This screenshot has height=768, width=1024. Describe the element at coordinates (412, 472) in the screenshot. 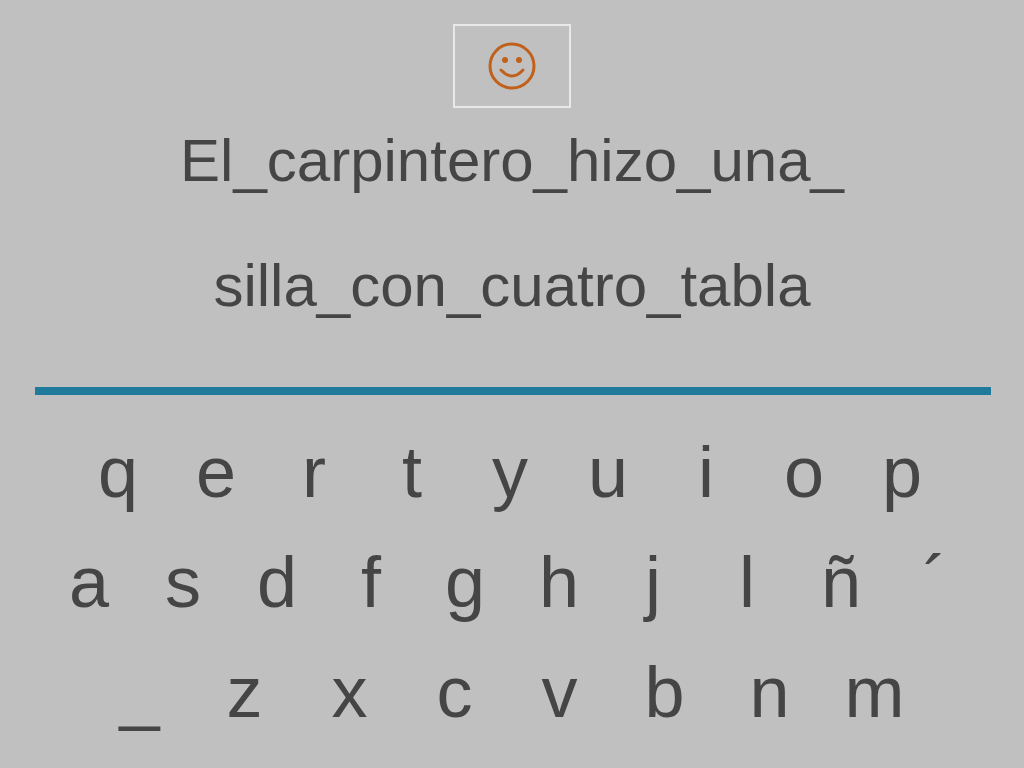

I see `letter-key: t` at that location.